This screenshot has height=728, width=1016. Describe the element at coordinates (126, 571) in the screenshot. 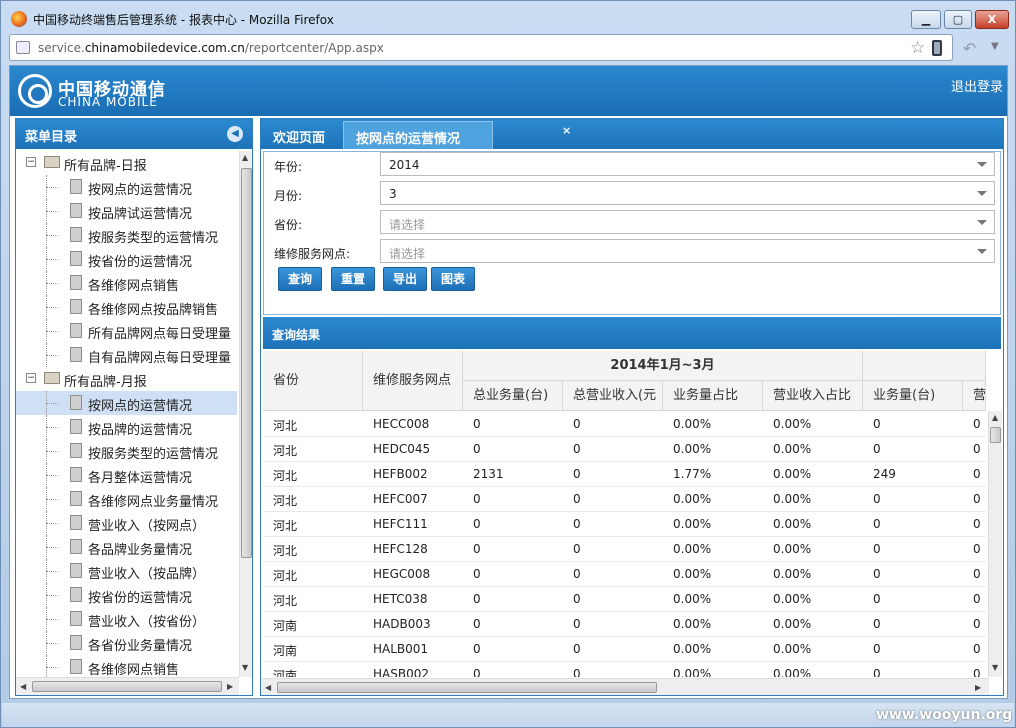

I see `tree-item: 营业收入（按品牌）` at that location.